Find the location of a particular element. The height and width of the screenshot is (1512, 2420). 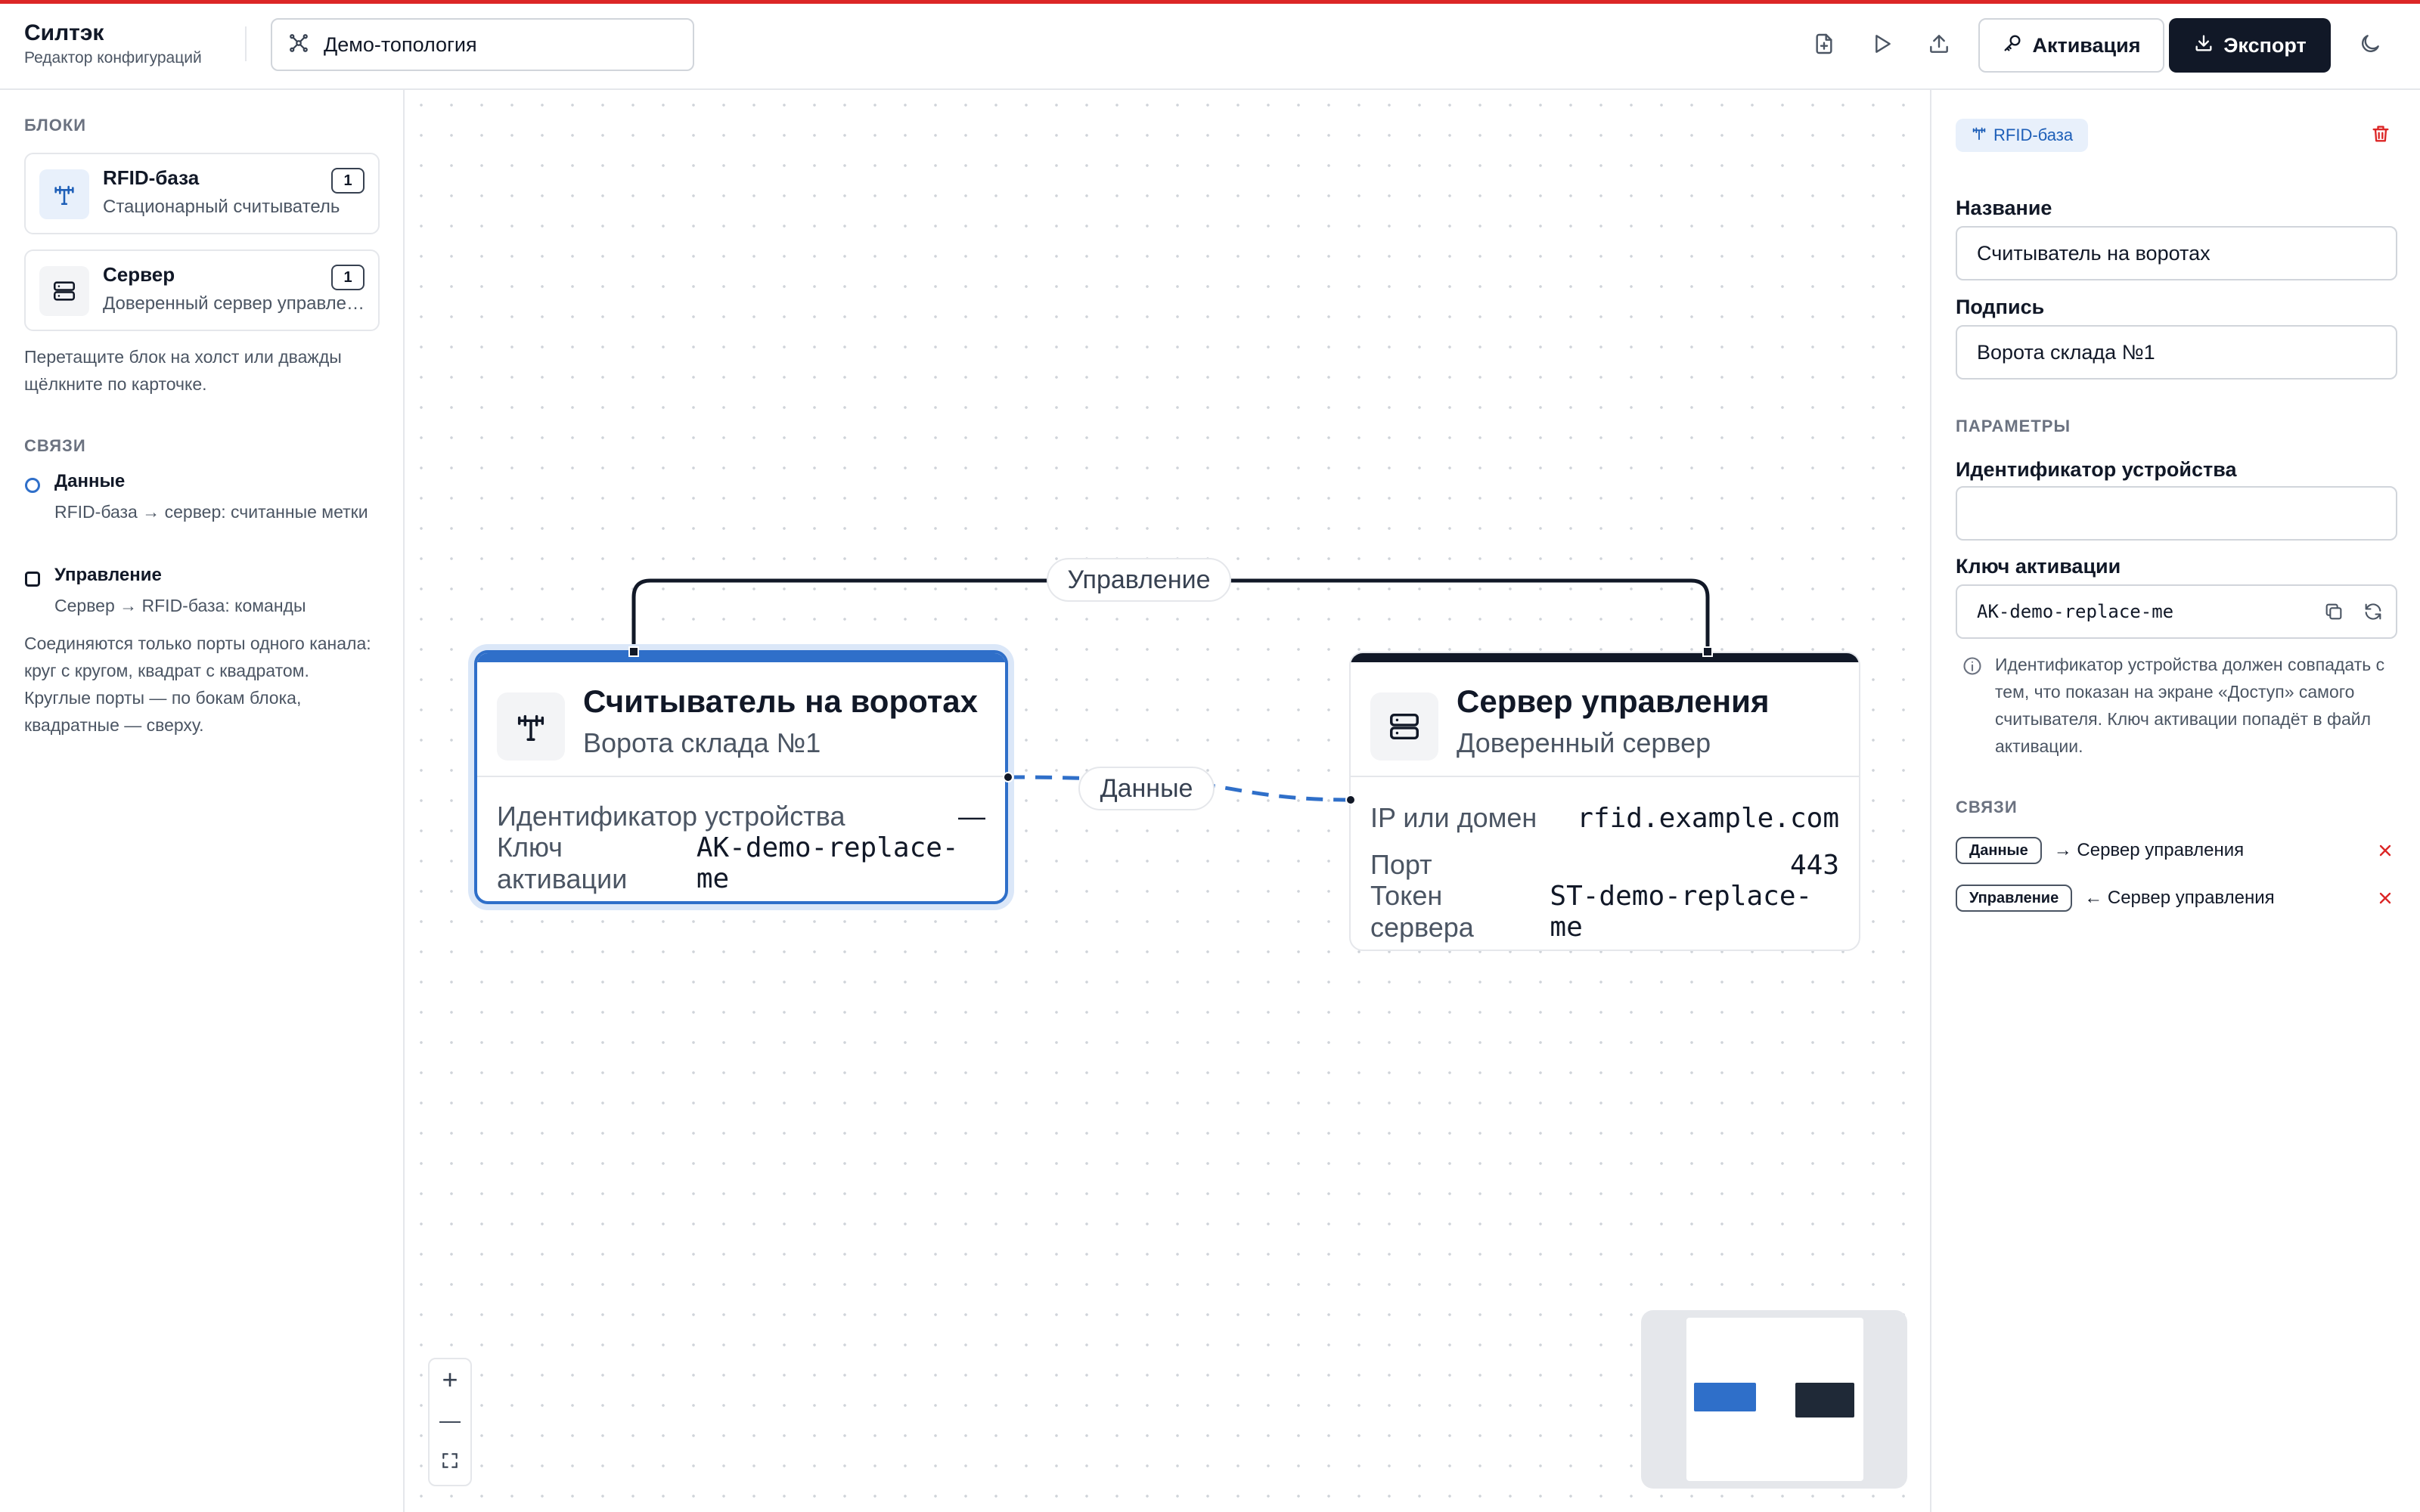

link-target: ← Сервер управления is located at coordinates (2179, 898).